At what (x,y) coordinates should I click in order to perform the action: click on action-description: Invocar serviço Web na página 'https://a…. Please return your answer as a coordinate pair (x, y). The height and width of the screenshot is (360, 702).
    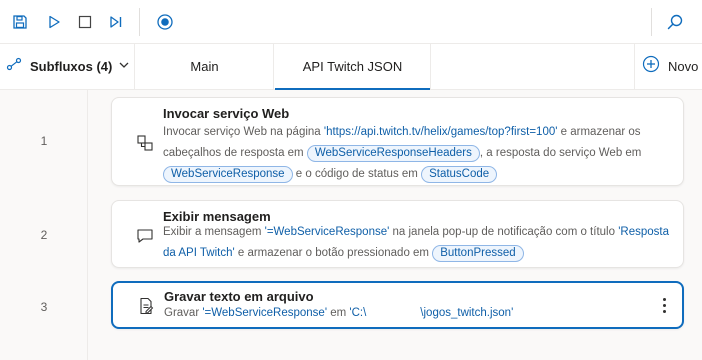
    Looking at the image, I should click on (418, 153).